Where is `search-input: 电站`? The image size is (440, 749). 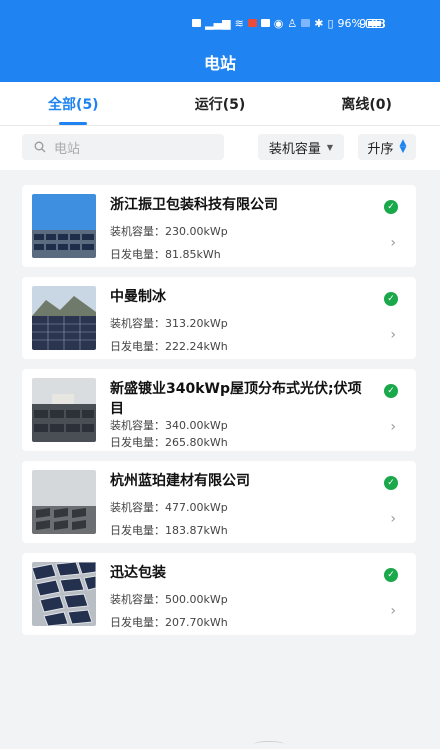 search-input: 电站 is located at coordinates (123, 147).